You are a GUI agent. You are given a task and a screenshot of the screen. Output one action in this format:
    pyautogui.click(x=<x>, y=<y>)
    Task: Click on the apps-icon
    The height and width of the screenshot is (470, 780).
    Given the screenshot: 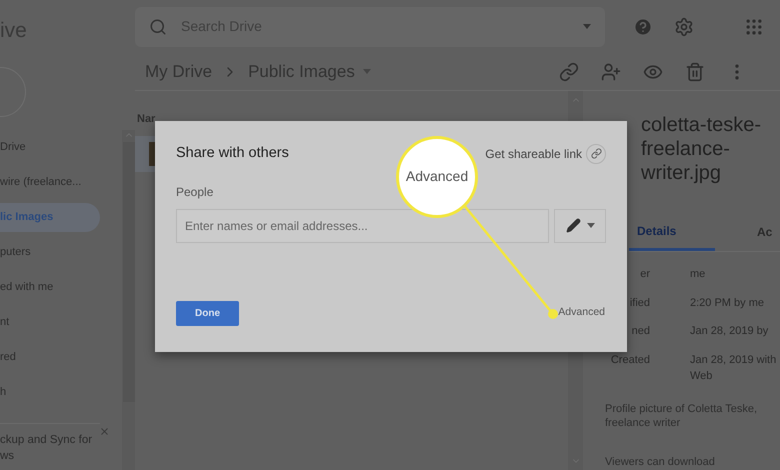 What is the action you would take?
    pyautogui.click(x=754, y=26)
    